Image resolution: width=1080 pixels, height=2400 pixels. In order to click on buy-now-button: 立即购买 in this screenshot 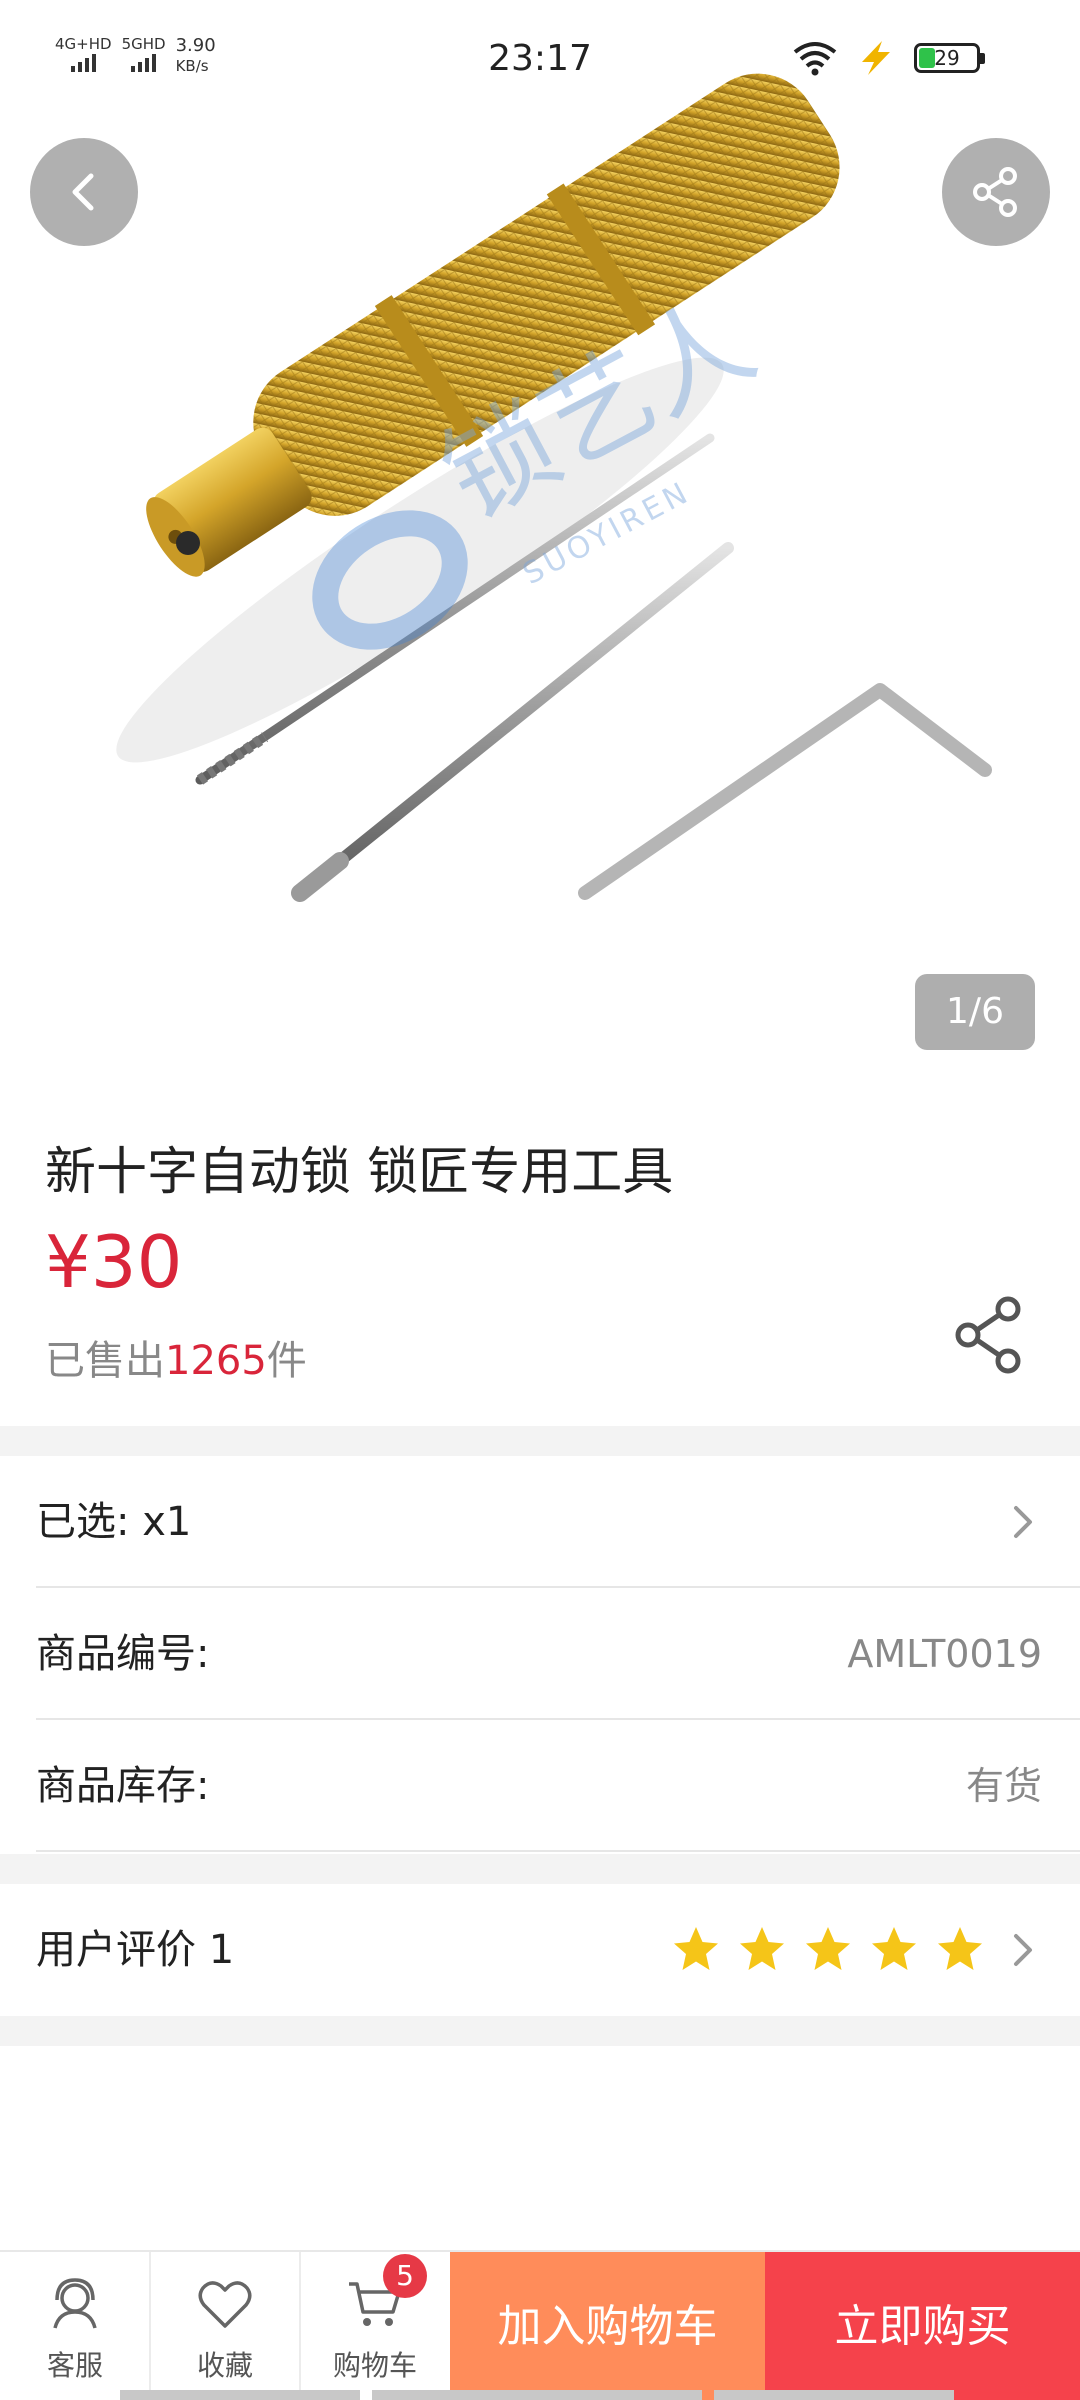, I will do `click(922, 2326)`.